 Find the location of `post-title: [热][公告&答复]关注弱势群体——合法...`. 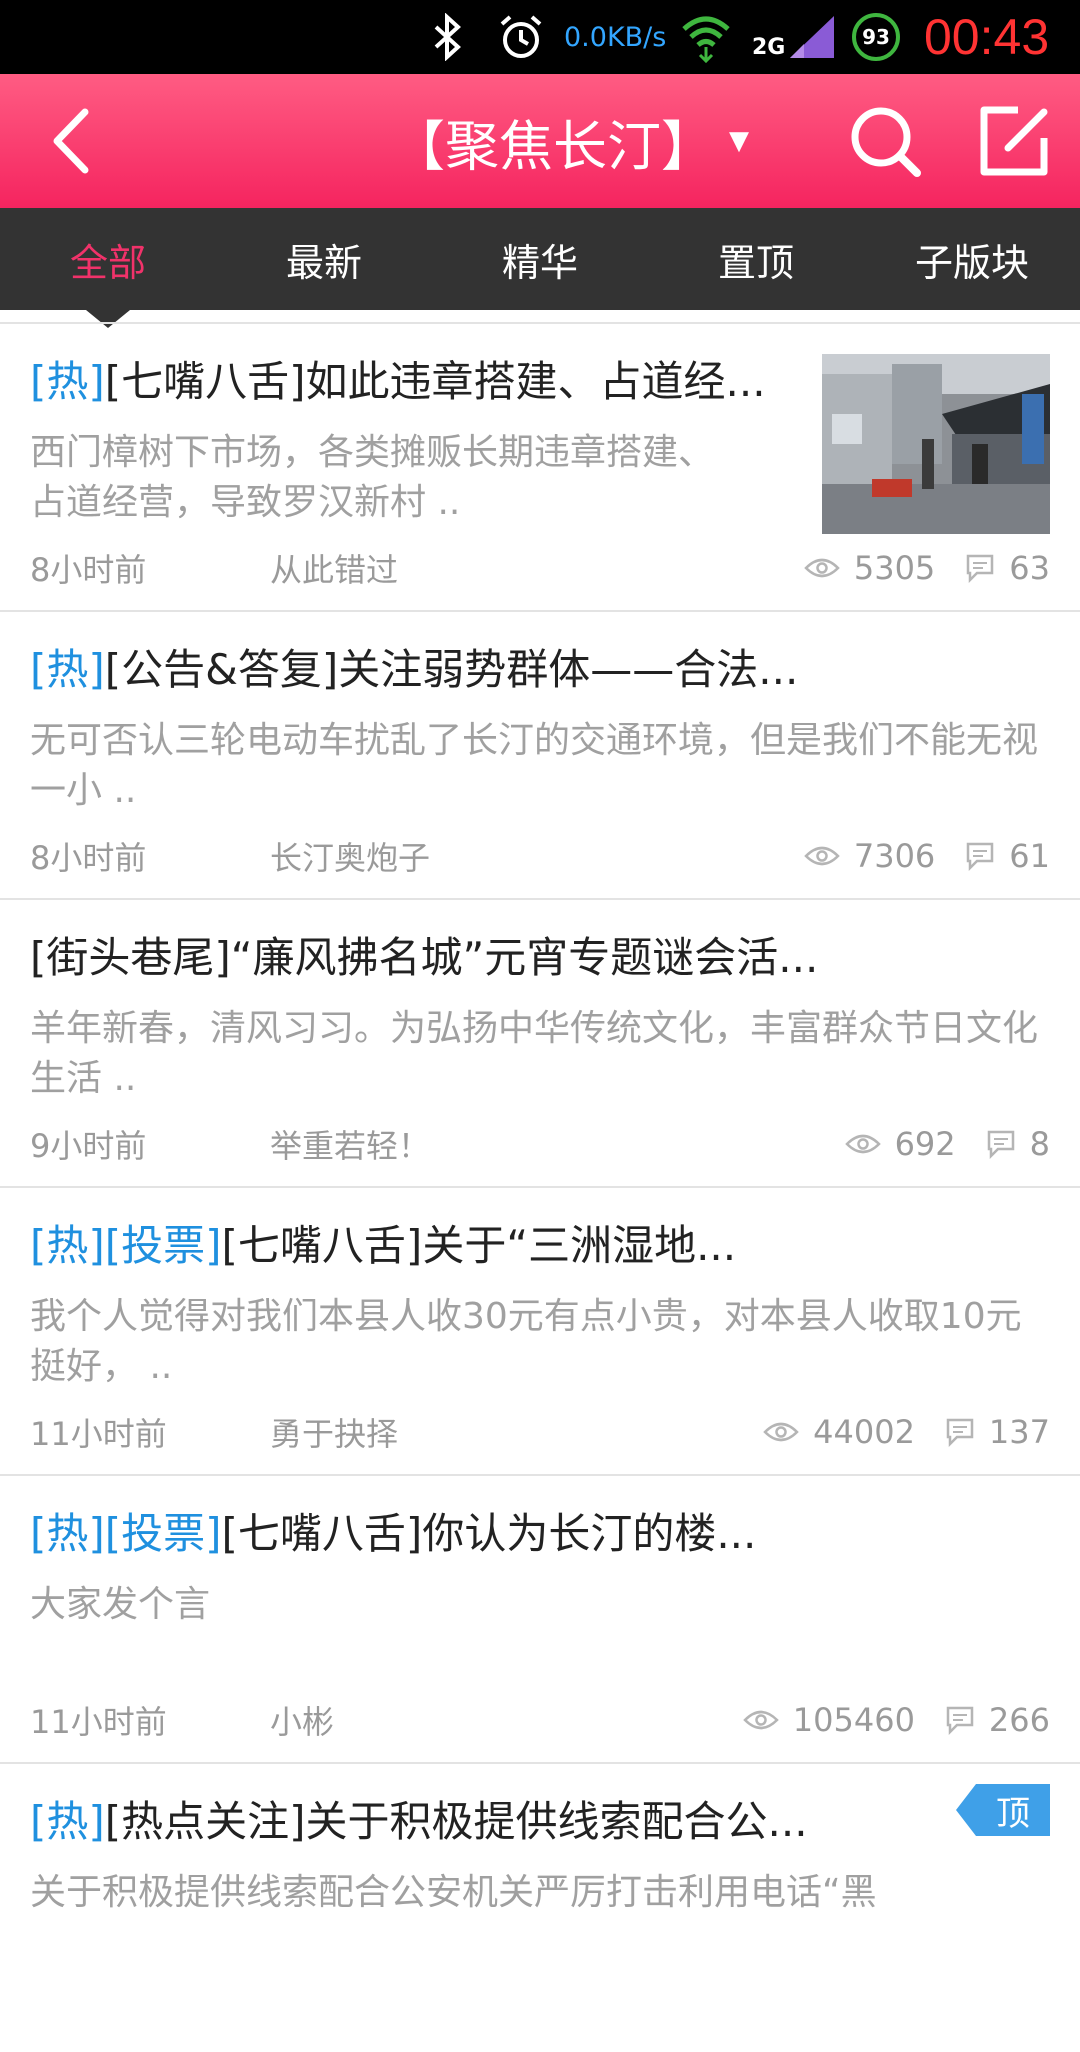

post-title: [热][公告&答复]关注弱势群体——合法... is located at coordinates (414, 670).